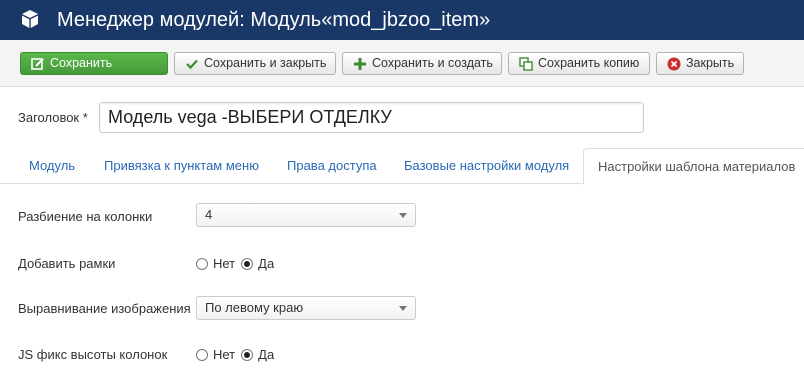  I want to click on js-height-option-no: Нет, so click(215, 354).